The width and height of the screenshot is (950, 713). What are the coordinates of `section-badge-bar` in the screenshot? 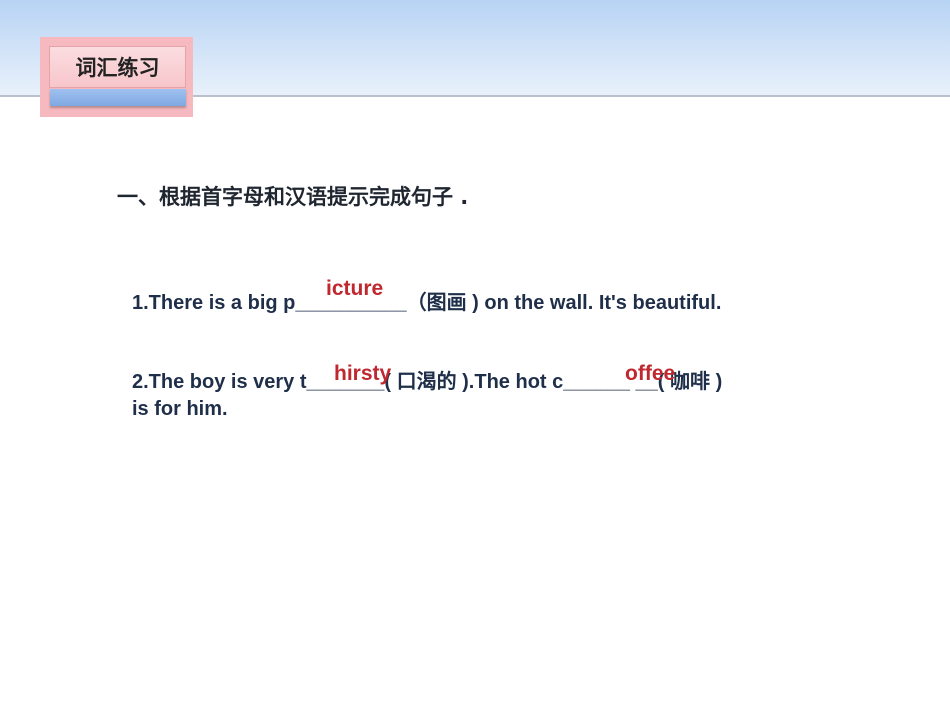 It's located at (118, 97).